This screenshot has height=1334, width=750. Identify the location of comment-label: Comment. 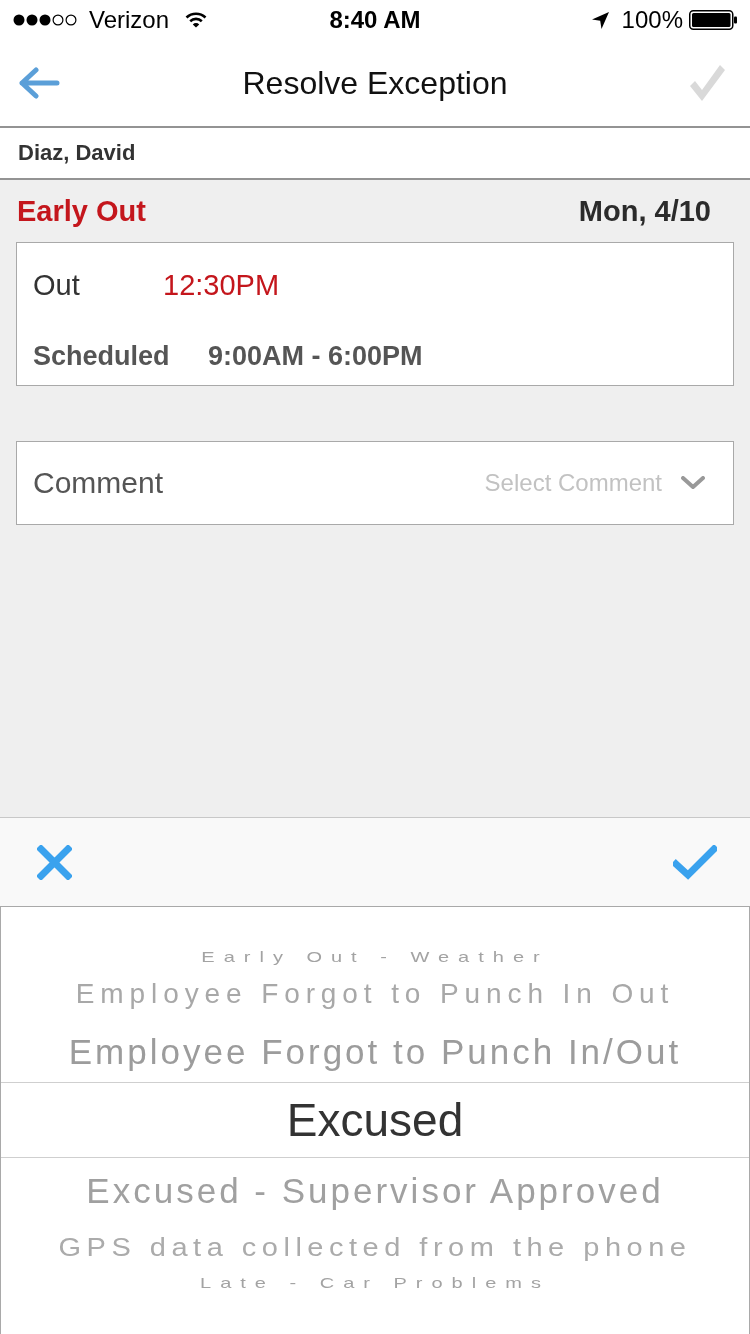
(98, 483).